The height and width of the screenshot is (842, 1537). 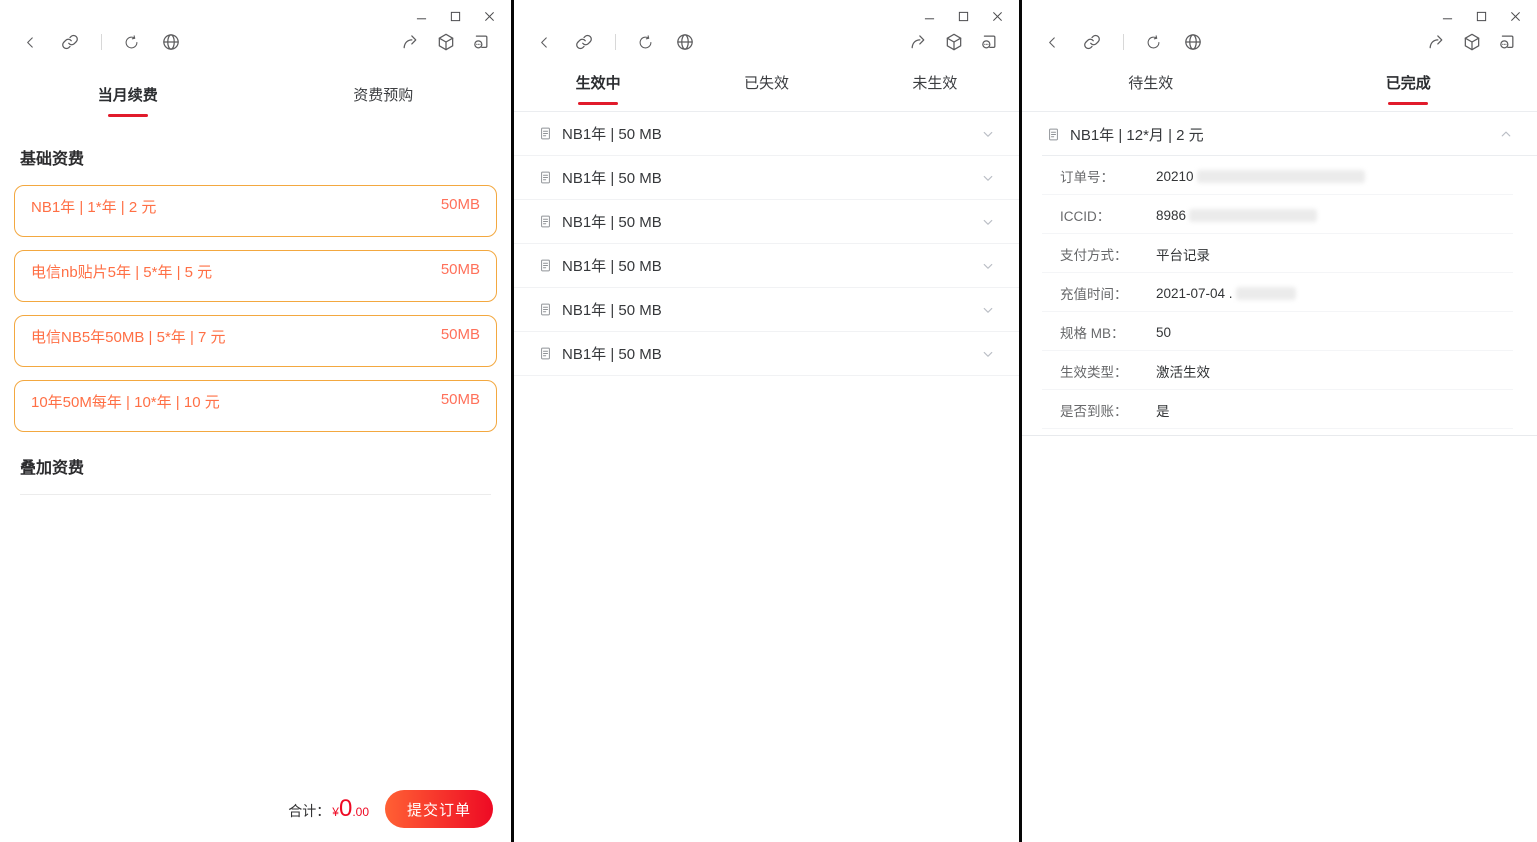 I want to click on tab-completed: 已完成, so click(x=1408, y=83).